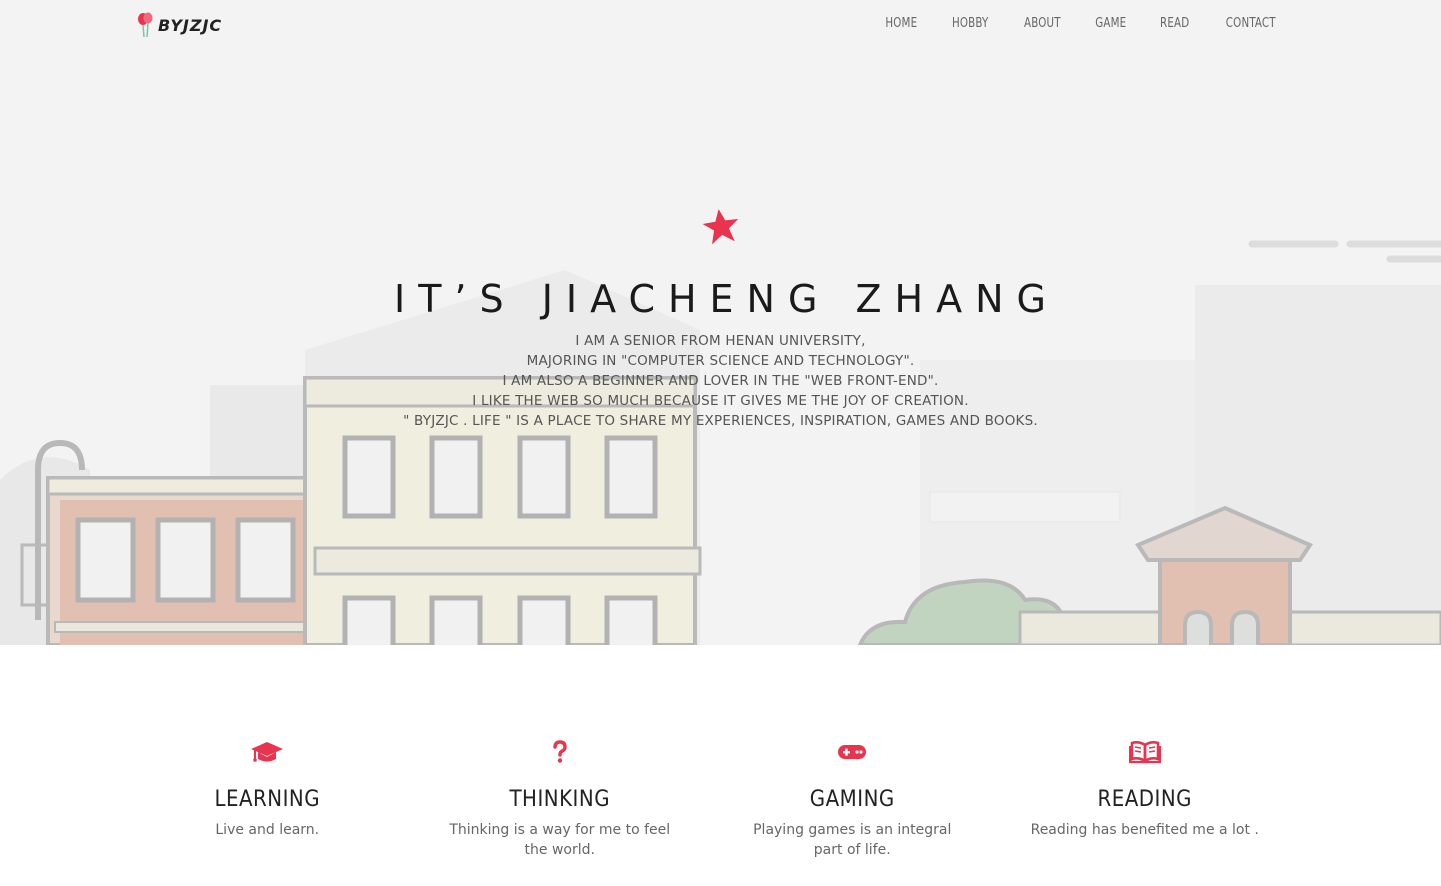  What do you see at coordinates (190, 25) in the screenshot?
I see `logo-text: BYJZJC` at bounding box center [190, 25].